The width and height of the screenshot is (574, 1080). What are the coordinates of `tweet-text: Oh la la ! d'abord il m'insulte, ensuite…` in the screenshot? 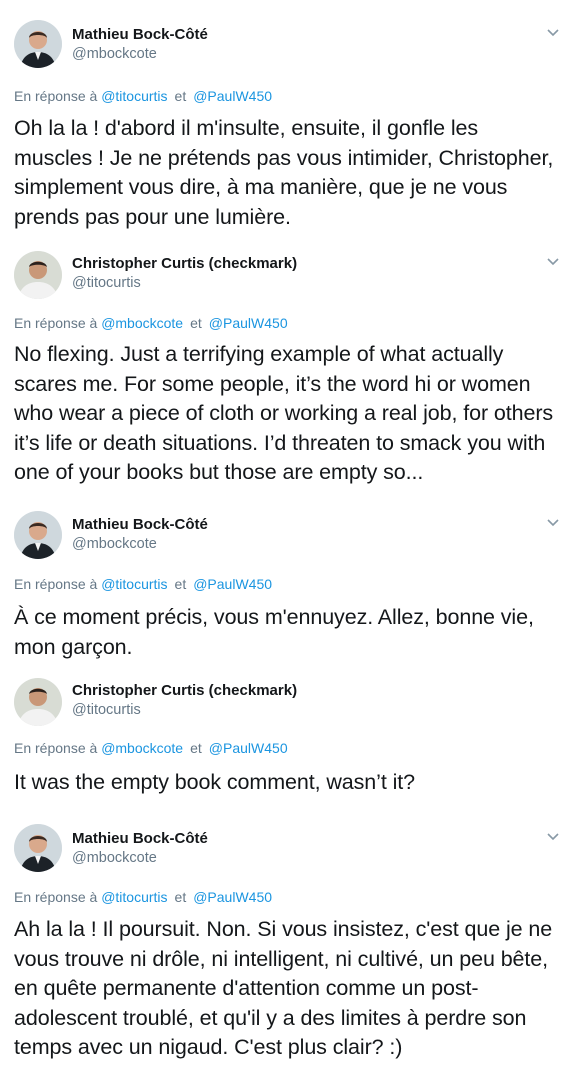 It's located at (284, 172).